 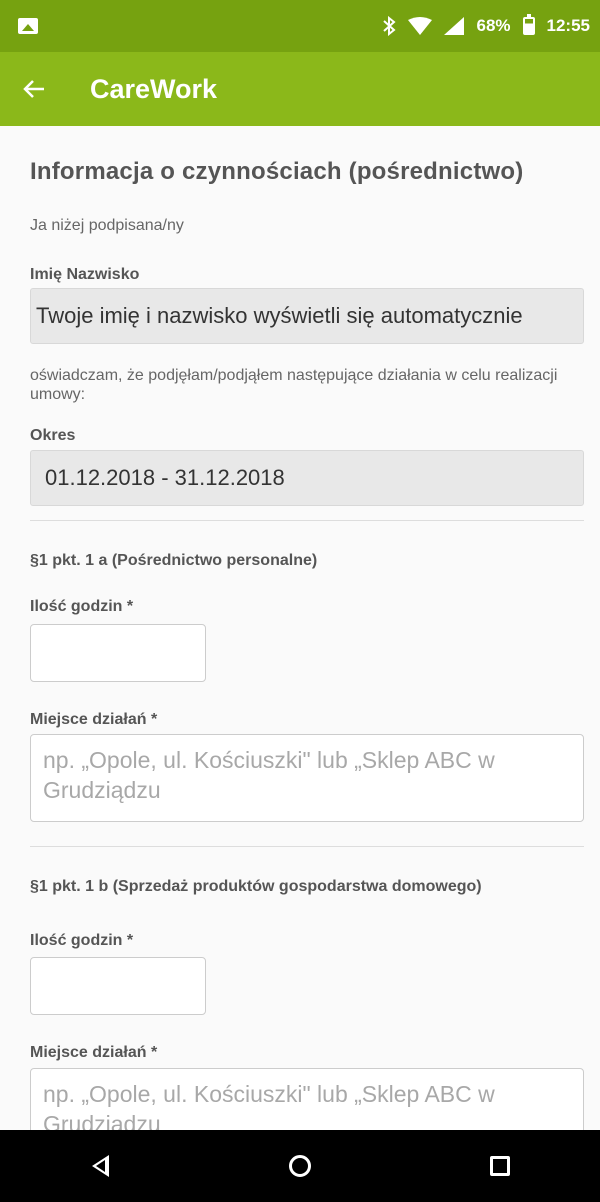 What do you see at coordinates (528, 24) in the screenshot?
I see `battery-icon` at bounding box center [528, 24].